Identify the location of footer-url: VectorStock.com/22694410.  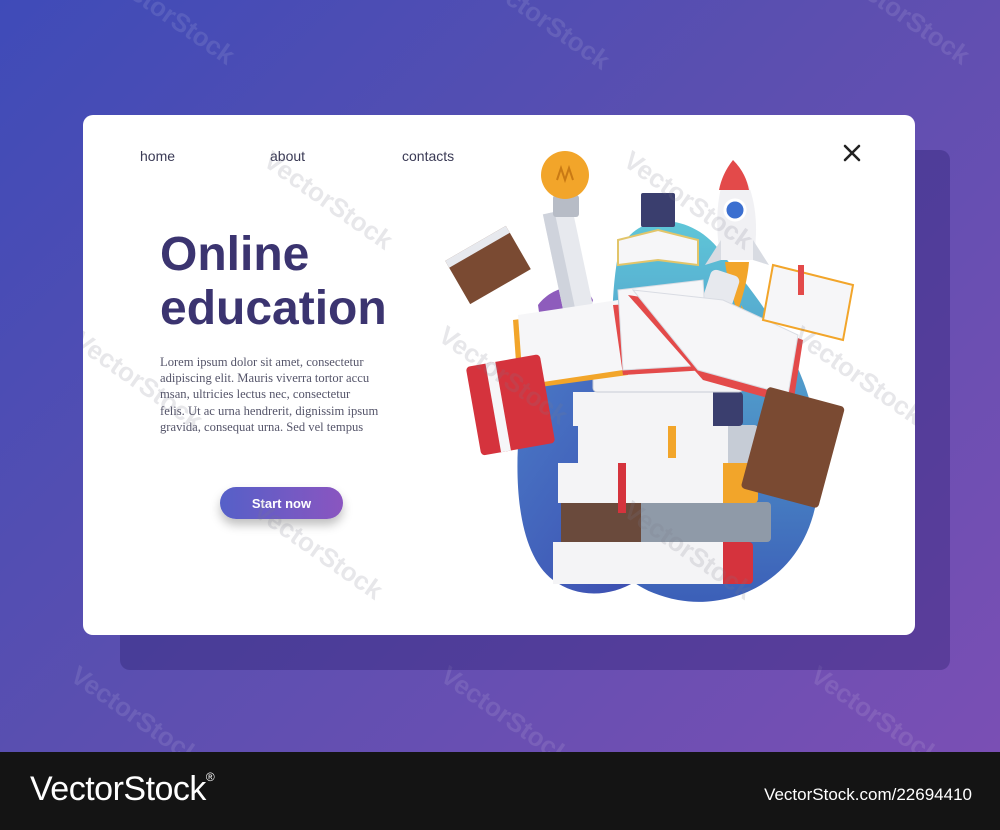
(868, 794).